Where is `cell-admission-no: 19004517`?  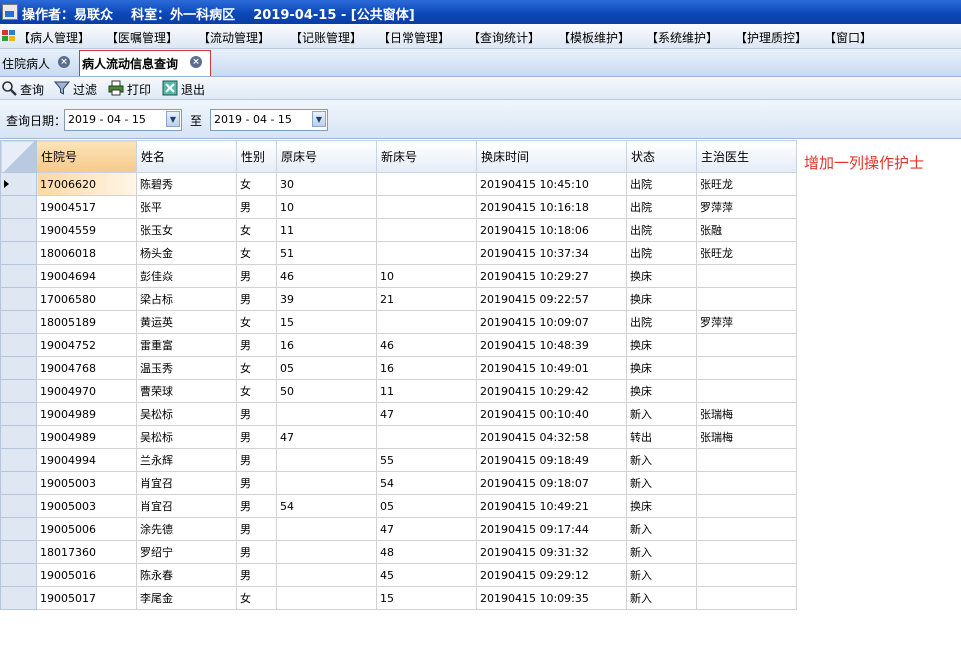 cell-admission-no: 19004517 is located at coordinates (86, 207).